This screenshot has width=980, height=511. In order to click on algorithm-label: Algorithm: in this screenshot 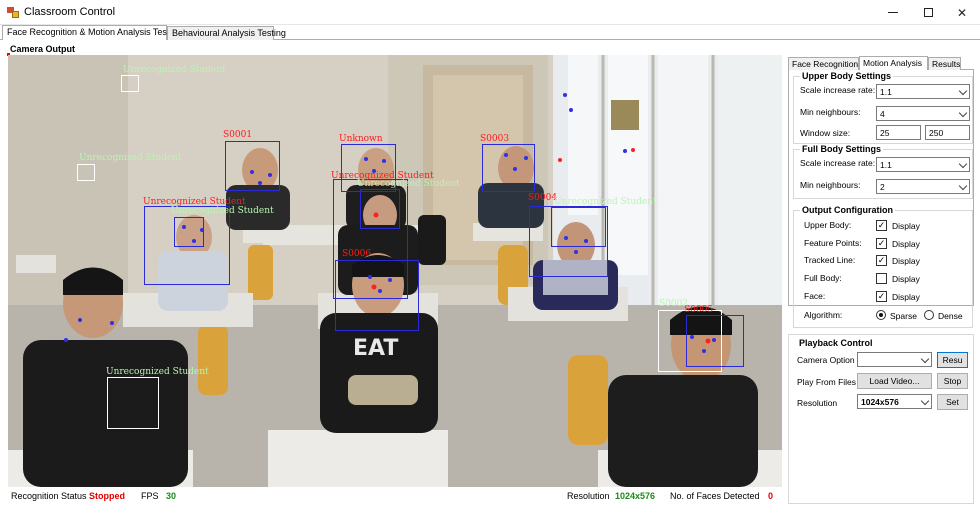, I will do `click(823, 315)`.